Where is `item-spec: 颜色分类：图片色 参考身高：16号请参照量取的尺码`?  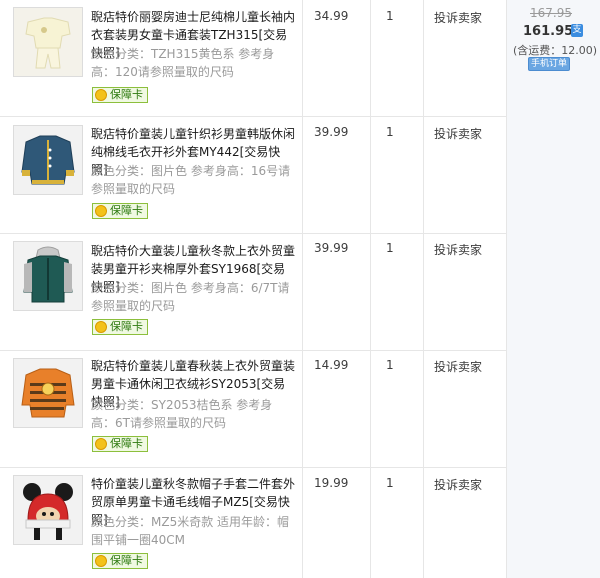 item-spec: 颜色分类：图片色 参考身高：16号请参照量取的尺码 is located at coordinates (191, 180).